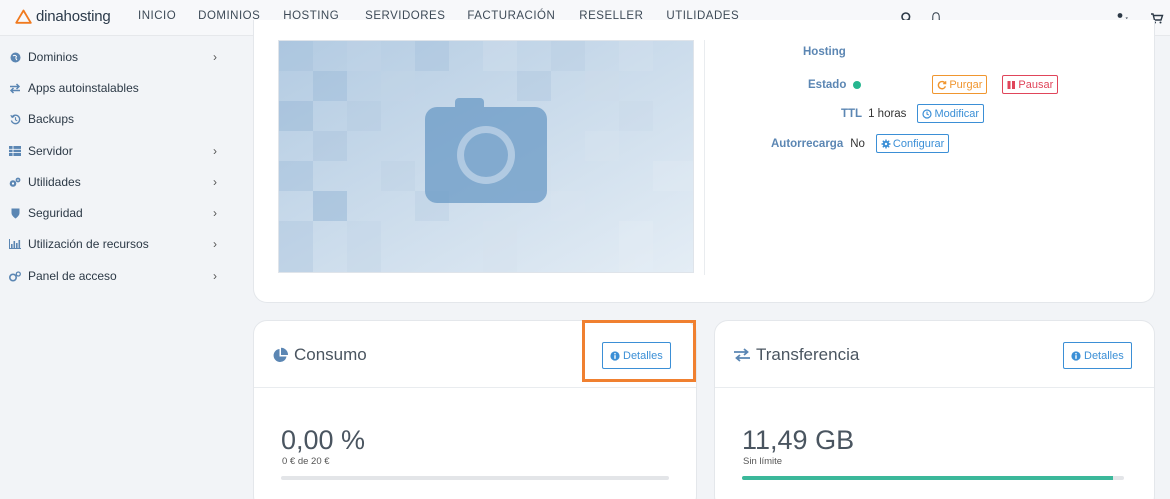  I want to click on modificar-button: Modificar, so click(951, 113).